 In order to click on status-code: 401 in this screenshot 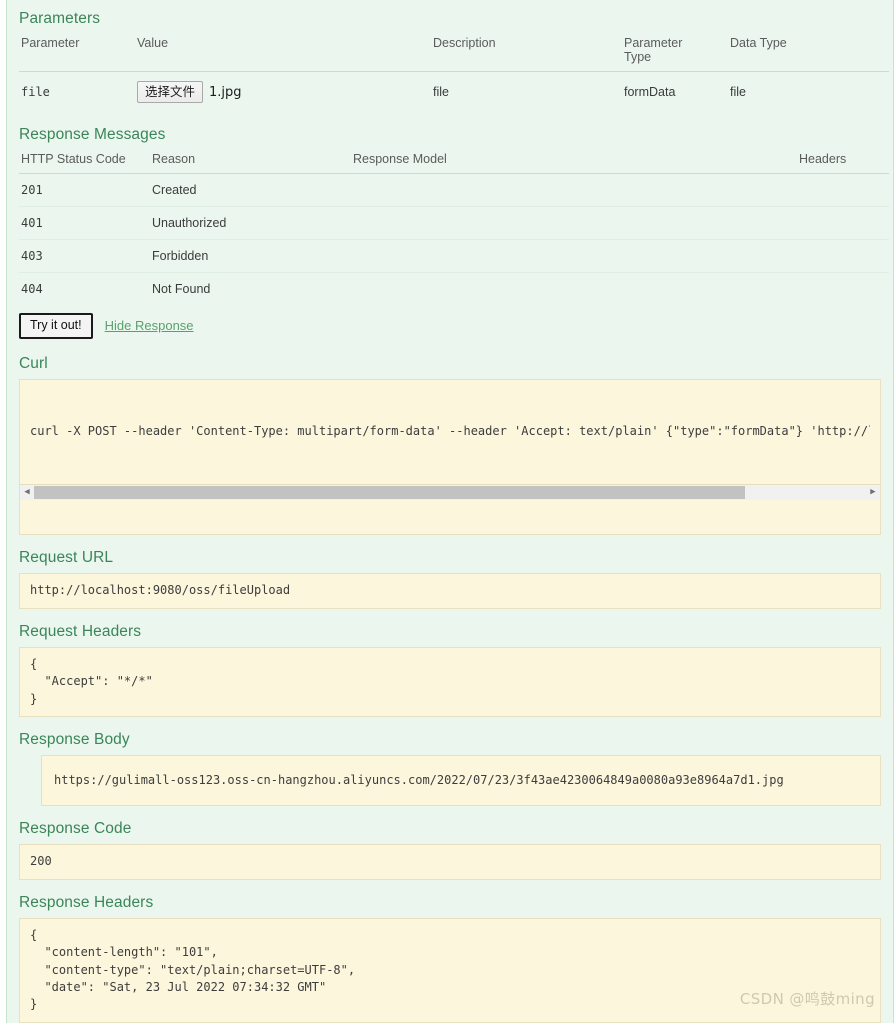, I will do `click(84, 223)`.